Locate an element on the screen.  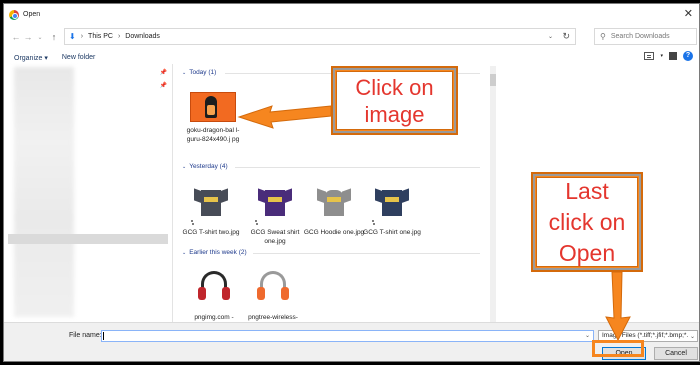
group-header-yesterday: ⌄ Yesterday (4) is located at coordinates (205, 166).